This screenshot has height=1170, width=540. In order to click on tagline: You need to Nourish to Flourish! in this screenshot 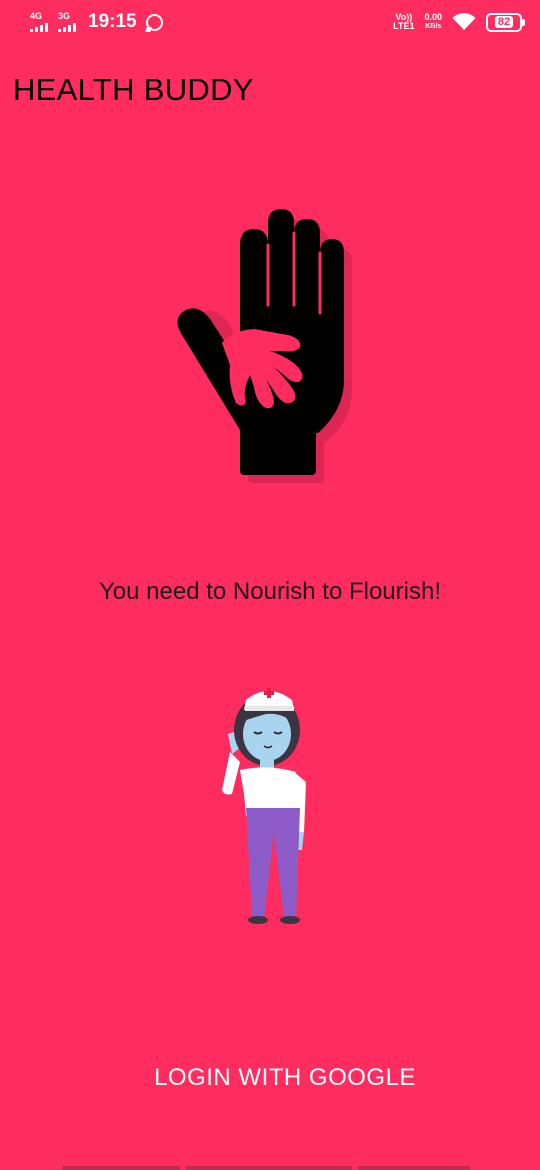, I will do `click(270, 591)`.